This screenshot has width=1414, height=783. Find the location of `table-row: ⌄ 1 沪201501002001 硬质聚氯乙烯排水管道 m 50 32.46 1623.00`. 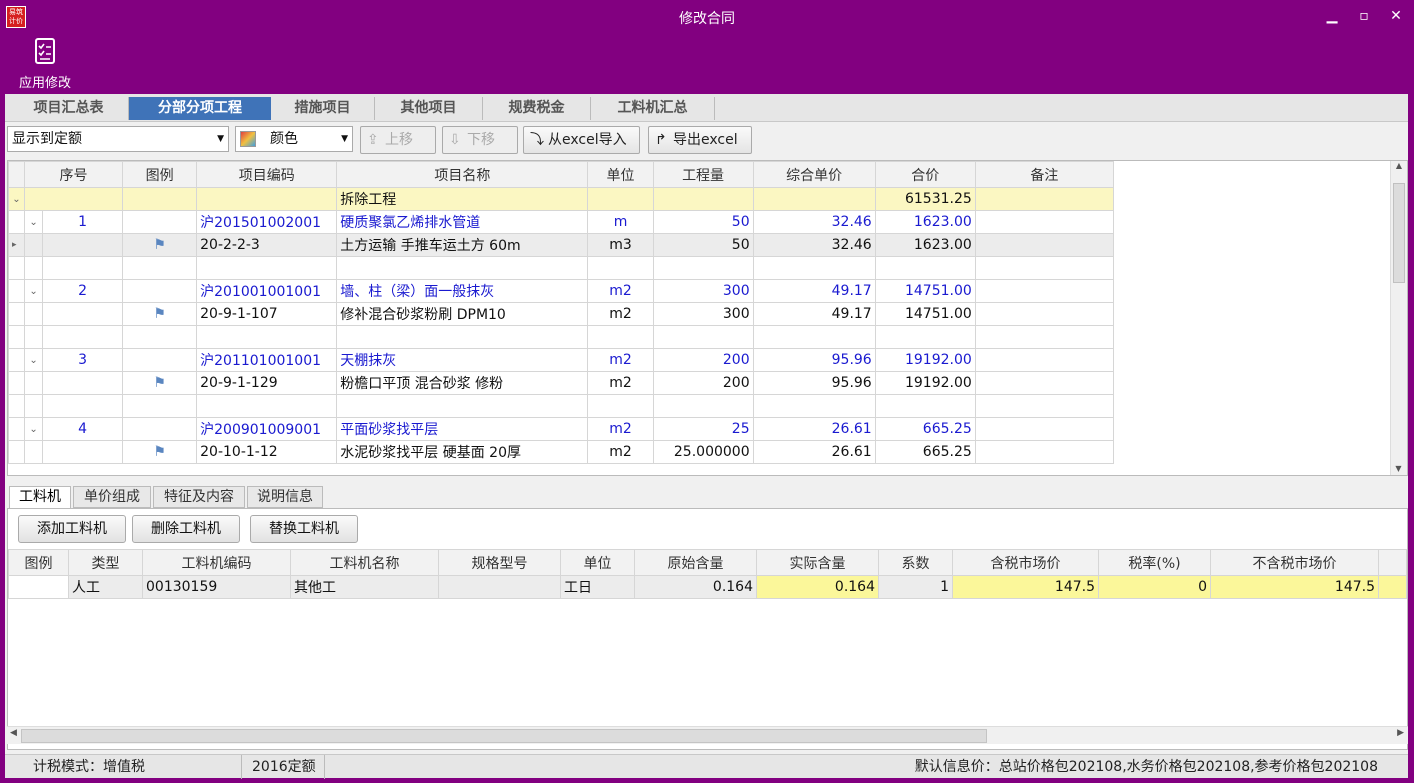

table-row: ⌄ 1 沪201501002001 硬质聚氯乙烯排水管道 m 50 32.46 1623.00 is located at coordinates (561, 222).